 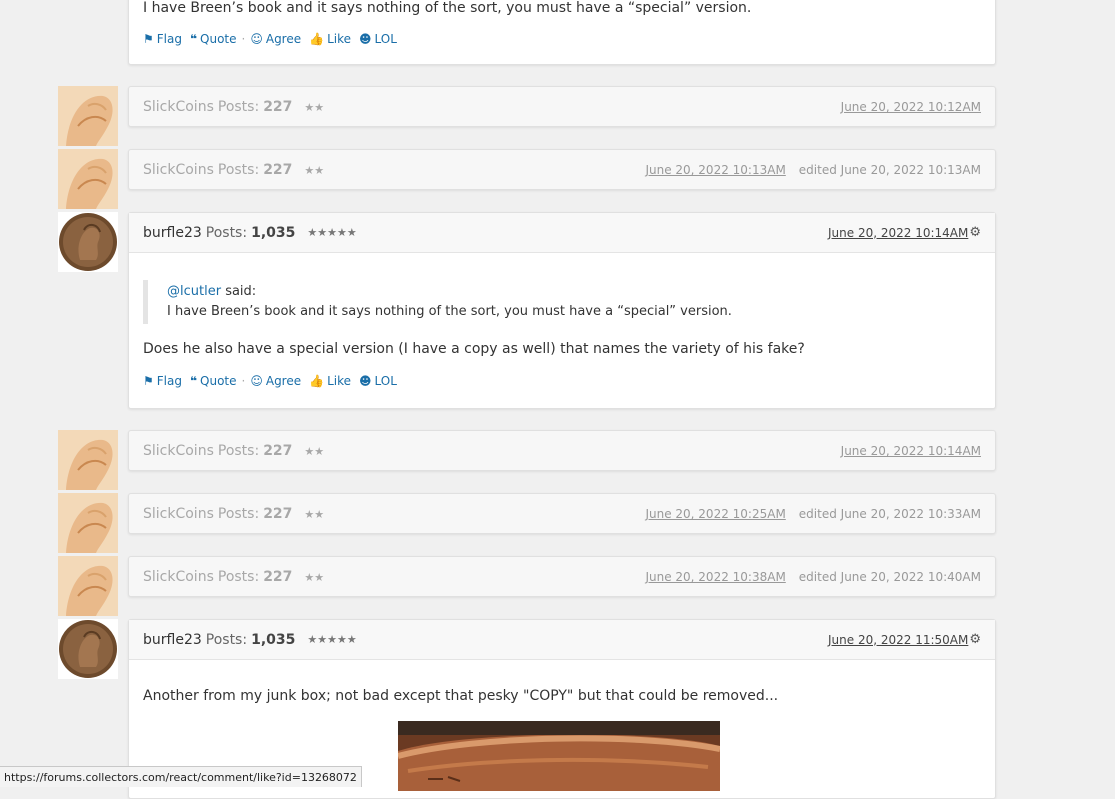 What do you see at coordinates (889, 170) in the screenshot?
I see `edited-note: edited June 20, 2022 10:13AM` at bounding box center [889, 170].